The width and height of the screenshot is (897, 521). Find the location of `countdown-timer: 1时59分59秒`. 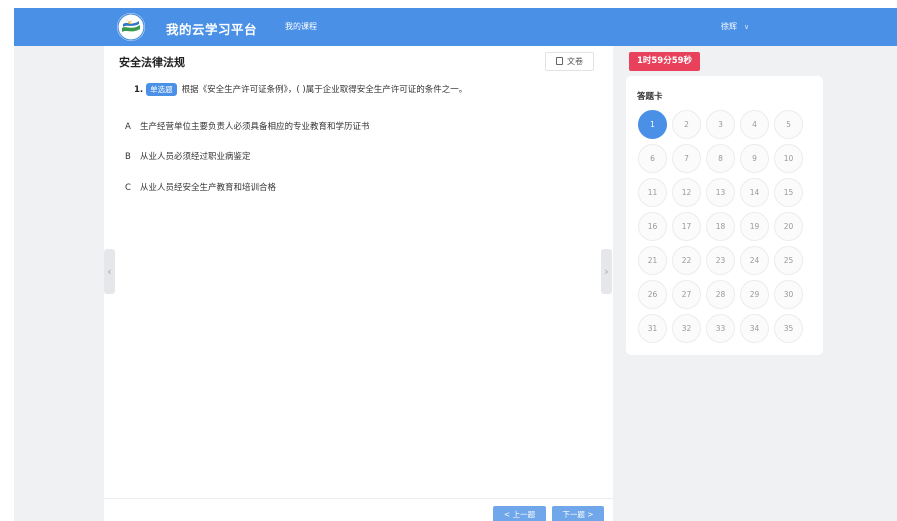

countdown-timer: 1时59分59秒 is located at coordinates (664, 61).